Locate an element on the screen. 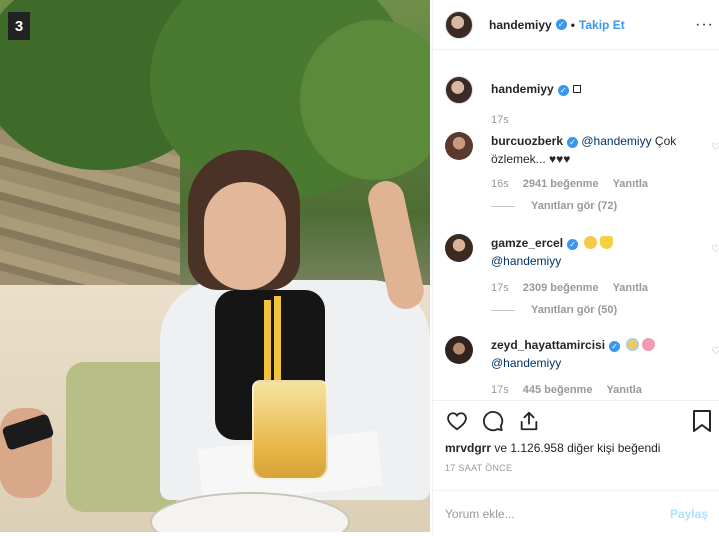  share-icon is located at coordinates (529, 421).